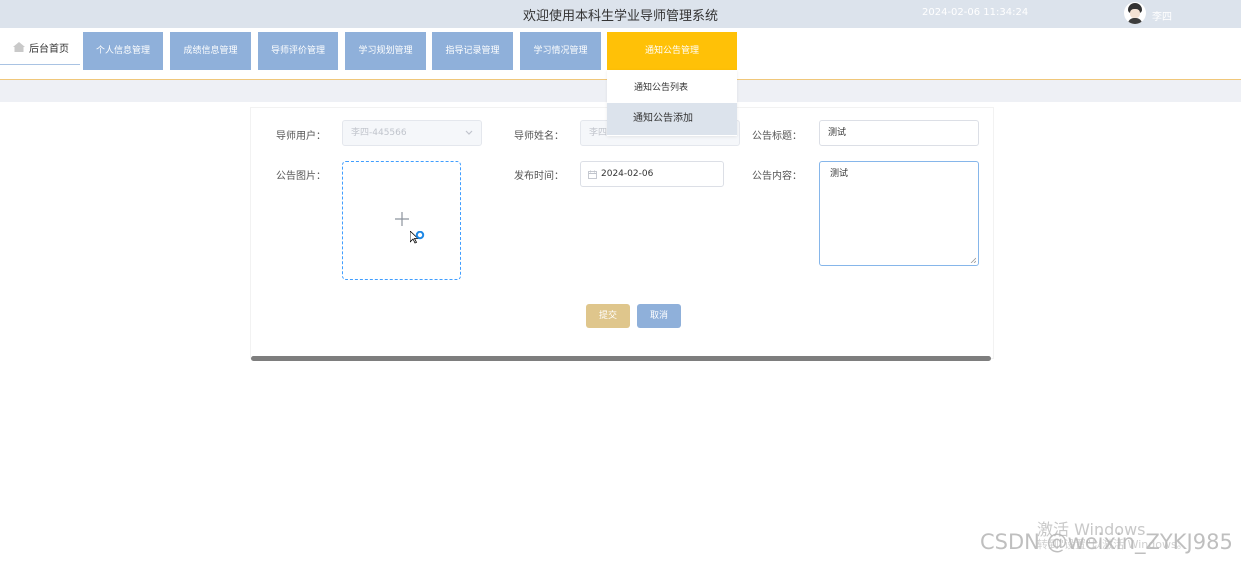 This screenshot has width=1241, height=563. What do you see at coordinates (539, 176) in the screenshot?
I see `publish-date-label: 发布时间：` at bounding box center [539, 176].